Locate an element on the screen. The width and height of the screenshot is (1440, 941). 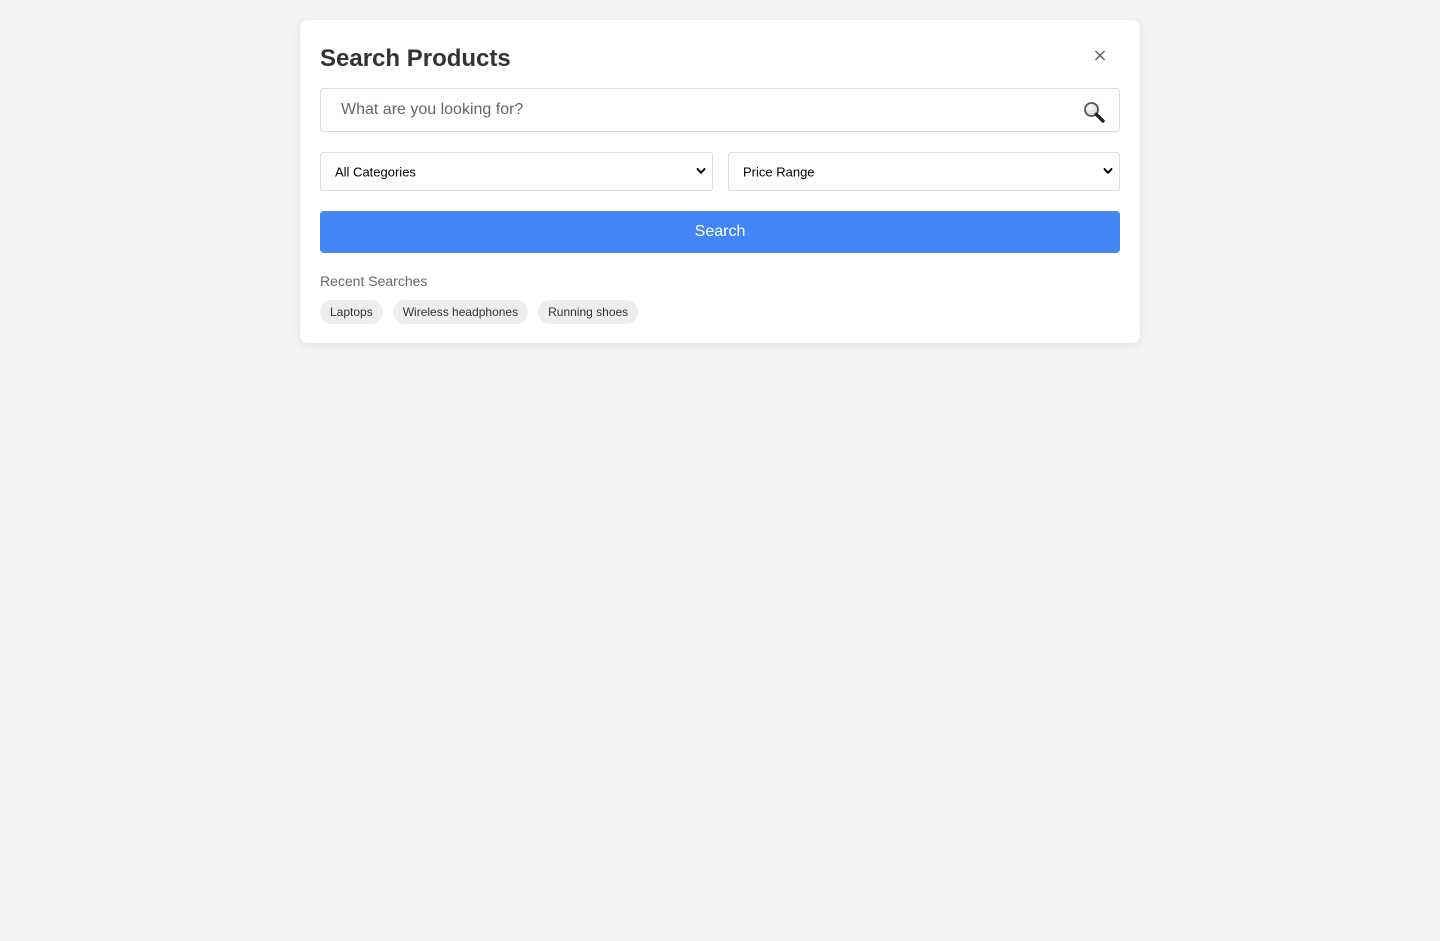
category-select: All Categories is located at coordinates (516, 171).